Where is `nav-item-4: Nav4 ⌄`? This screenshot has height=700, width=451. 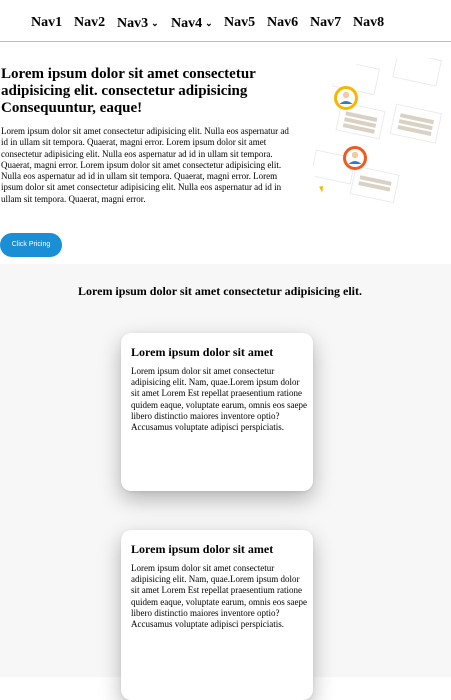
nav-item-4: Nav4 ⌄ is located at coordinates (192, 23).